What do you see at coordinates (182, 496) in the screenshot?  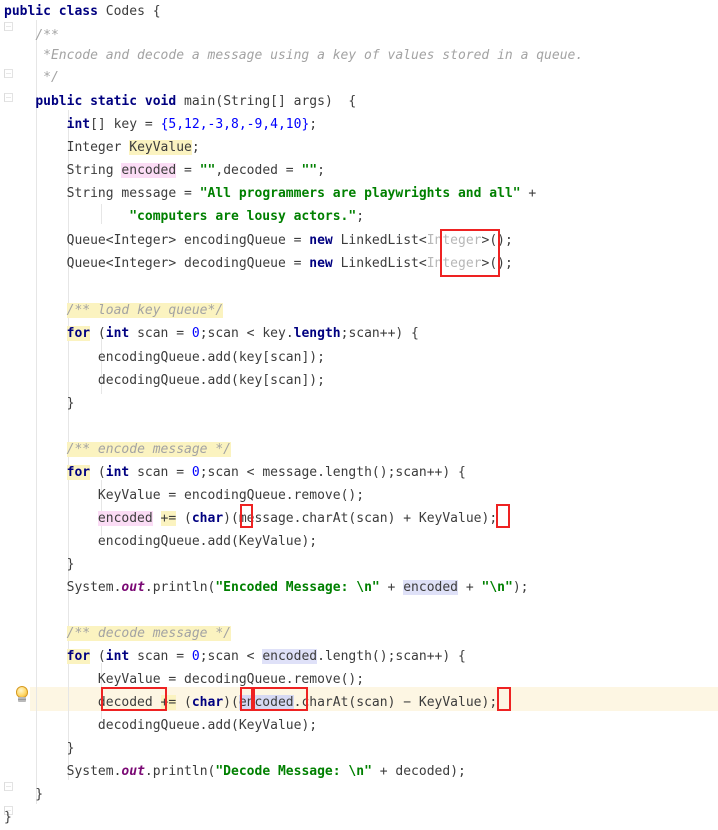 I see `code-line: KeyValue = encodingQueue.remove();` at bounding box center [182, 496].